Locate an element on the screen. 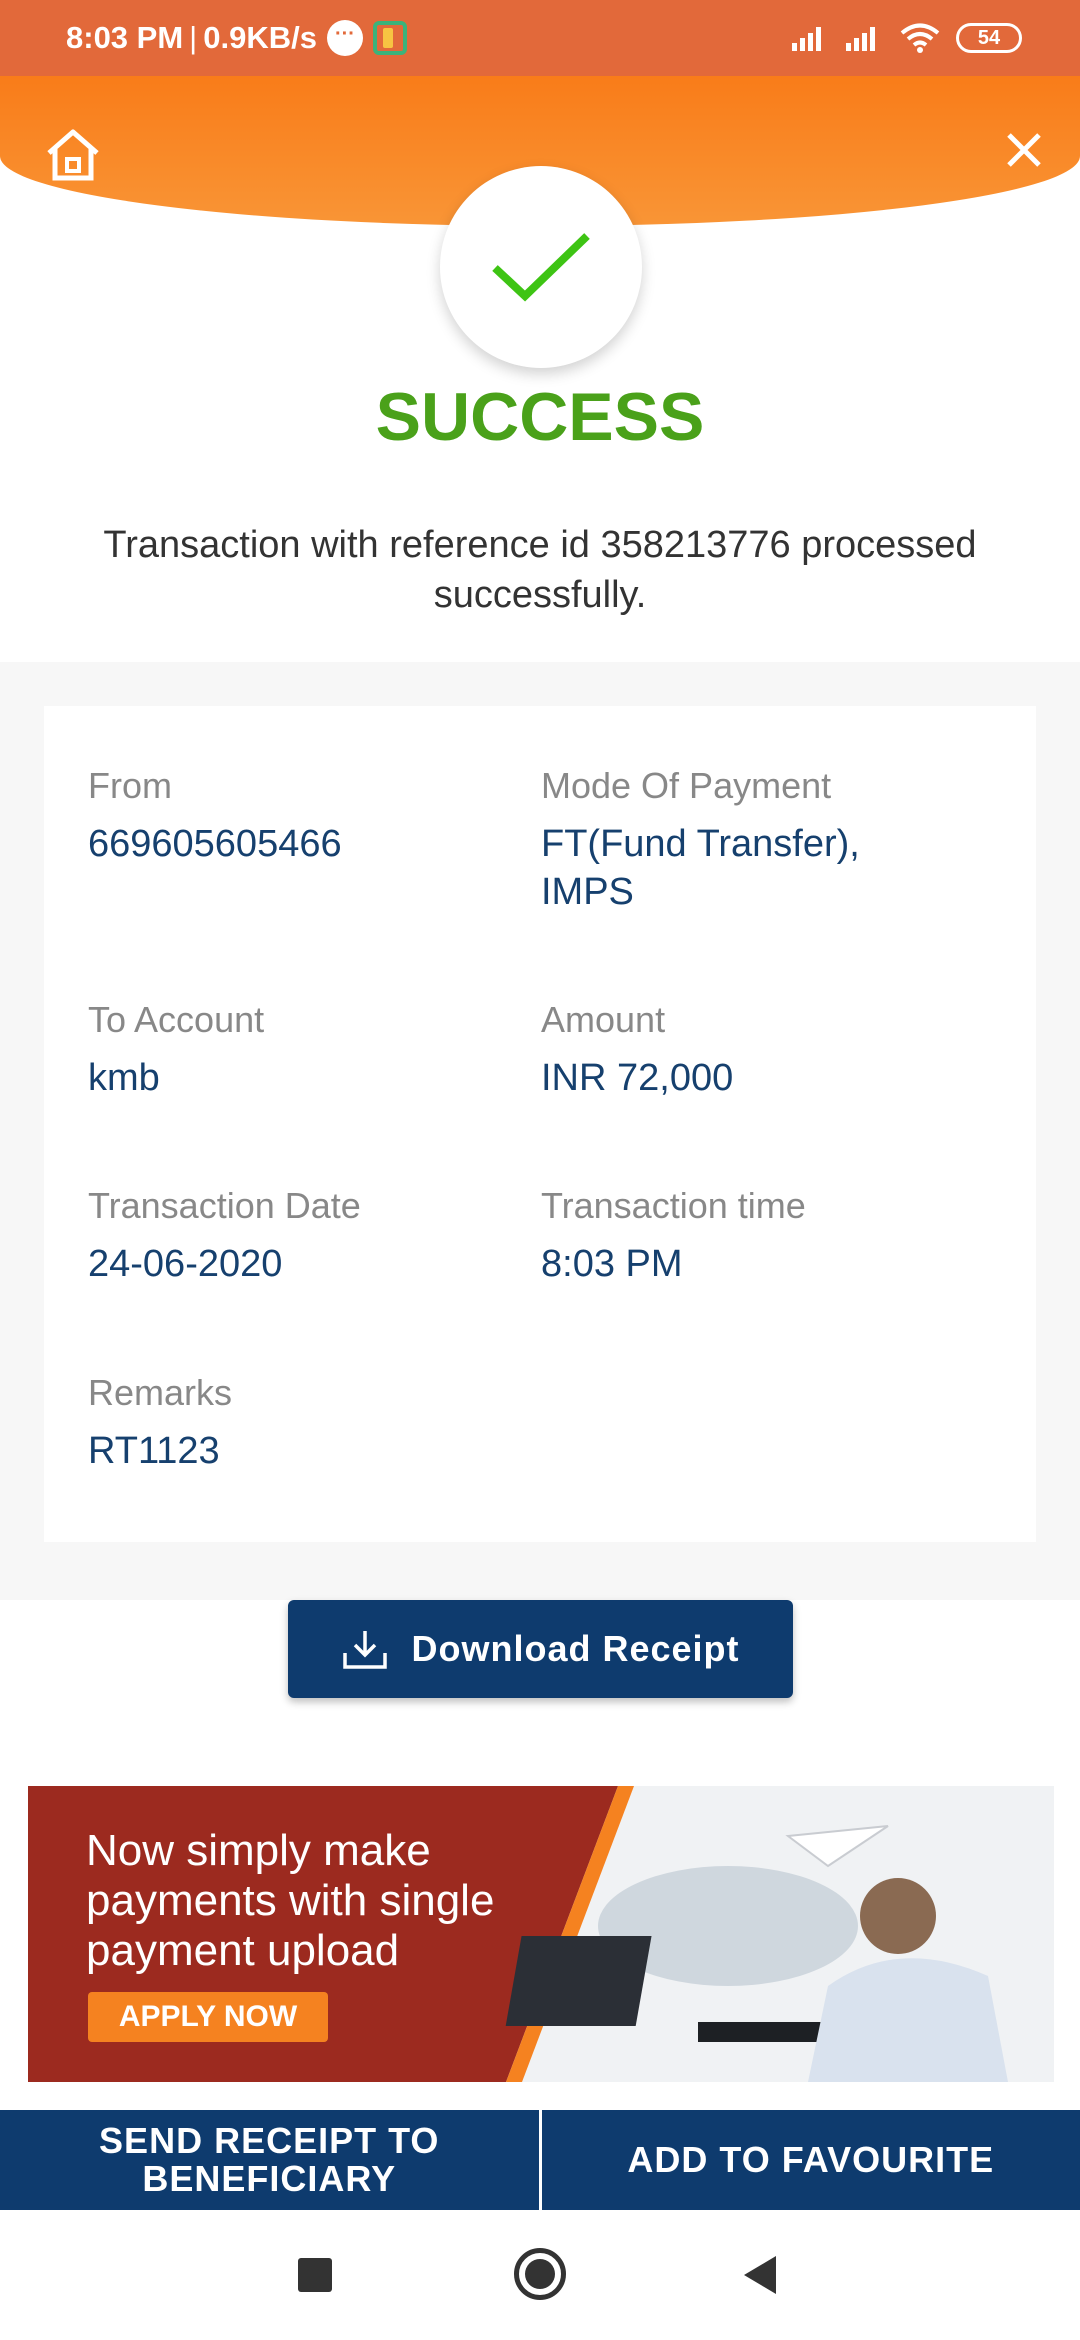 Image resolution: width=1080 pixels, height=2340 pixels. apply-now-button: APPLY NOW is located at coordinates (208, 2017).